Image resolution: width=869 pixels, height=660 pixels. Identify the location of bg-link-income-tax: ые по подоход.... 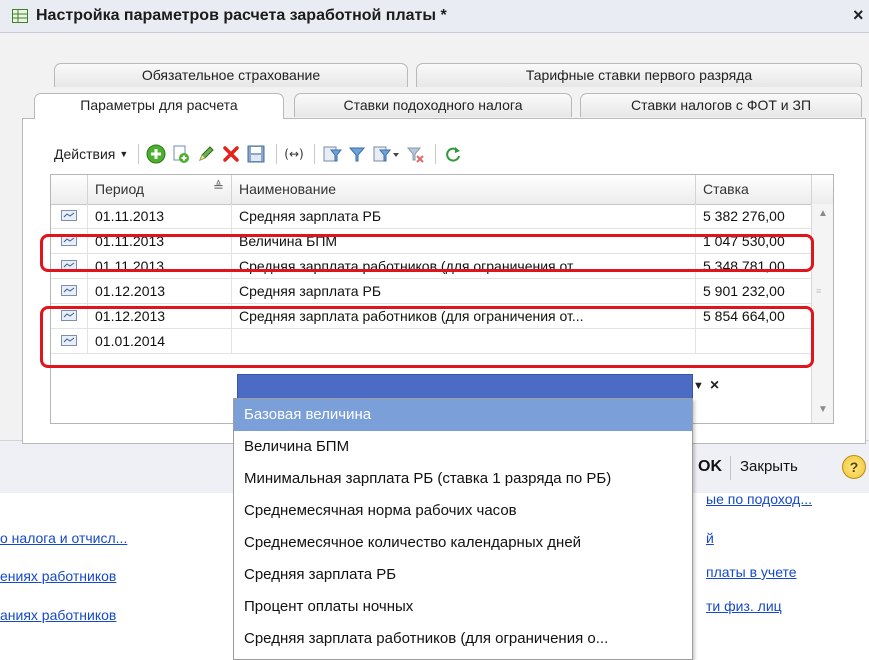
(759, 499).